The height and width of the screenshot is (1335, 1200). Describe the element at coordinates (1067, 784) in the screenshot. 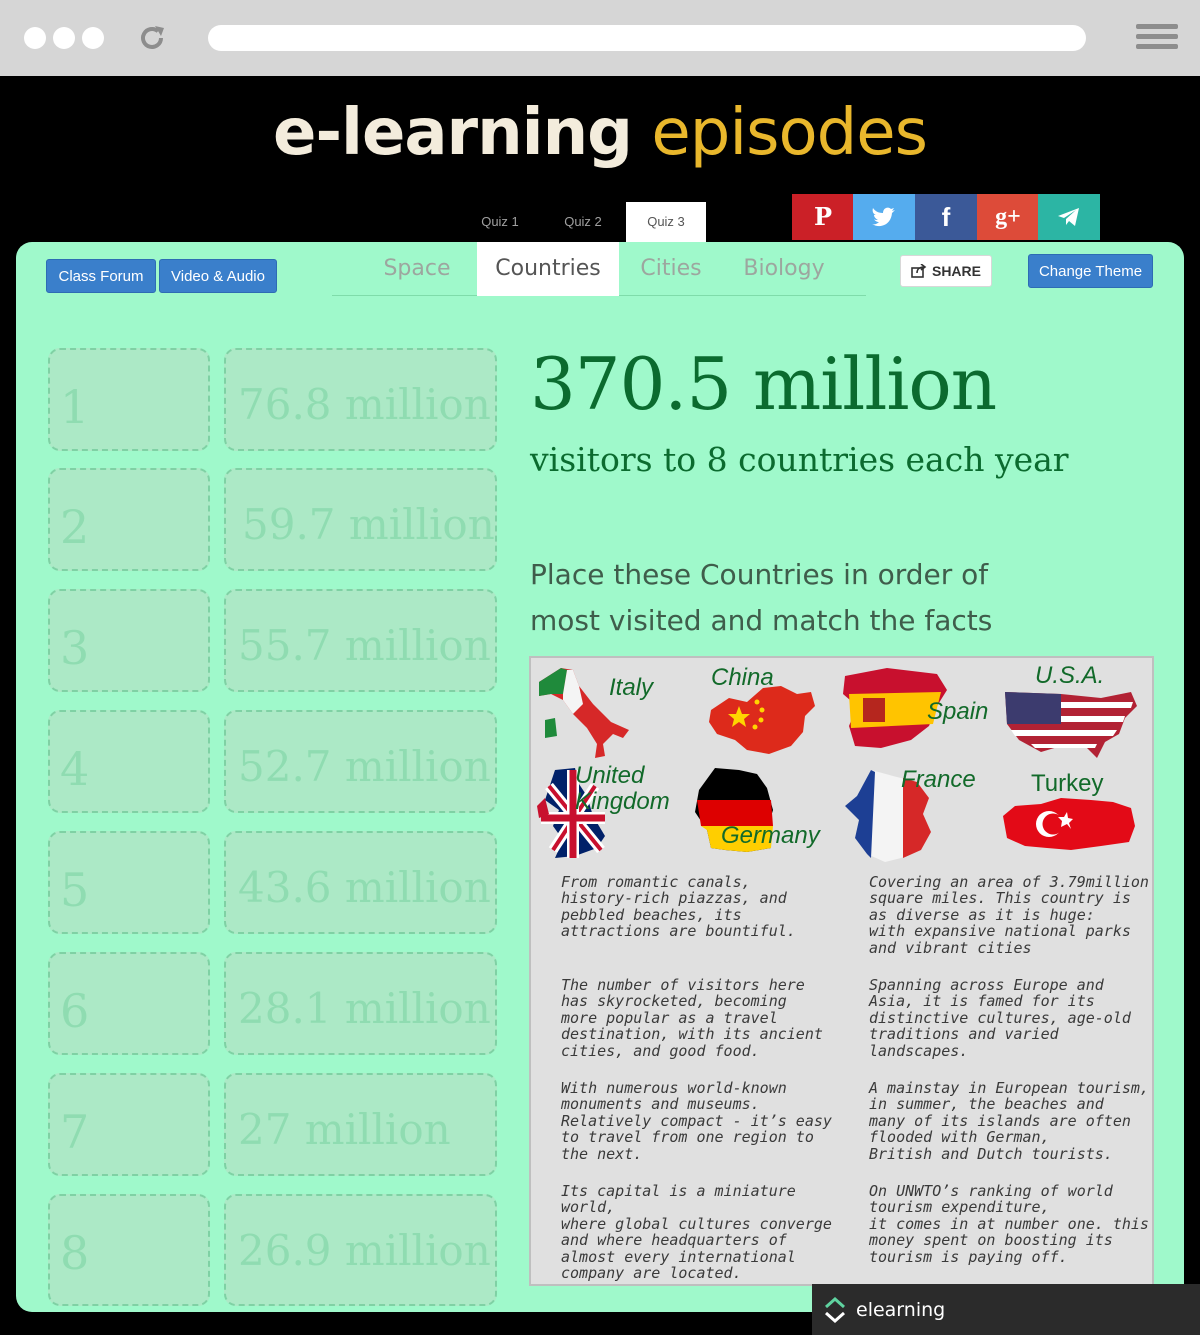

I see `label-turkey: Turkey` at that location.